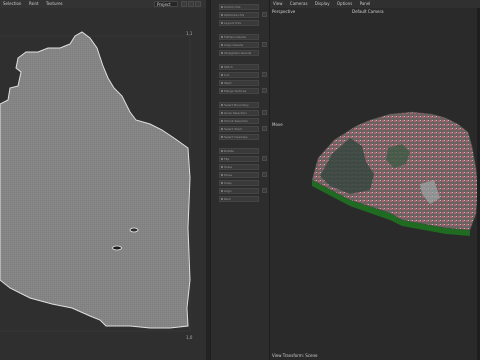 The image size is (480, 360). Describe the element at coordinates (239, 167) in the screenshot. I see `tool-button: Scale` at that location.